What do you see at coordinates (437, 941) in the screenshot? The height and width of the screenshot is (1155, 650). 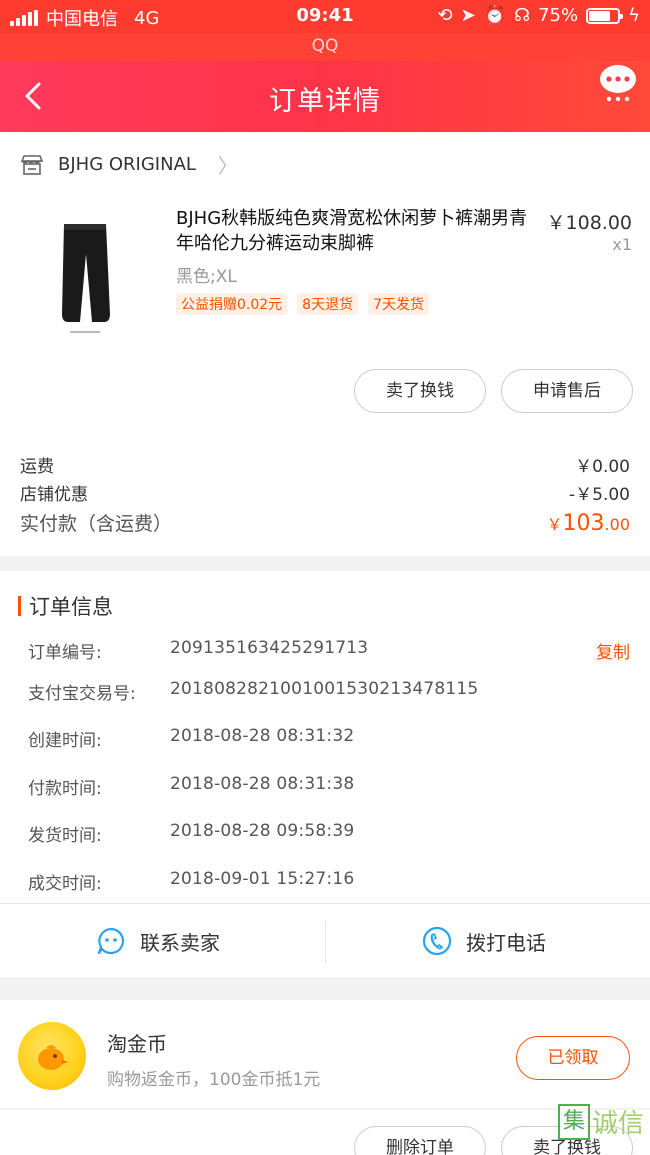 I see `phone-icon` at bounding box center [437, 941].